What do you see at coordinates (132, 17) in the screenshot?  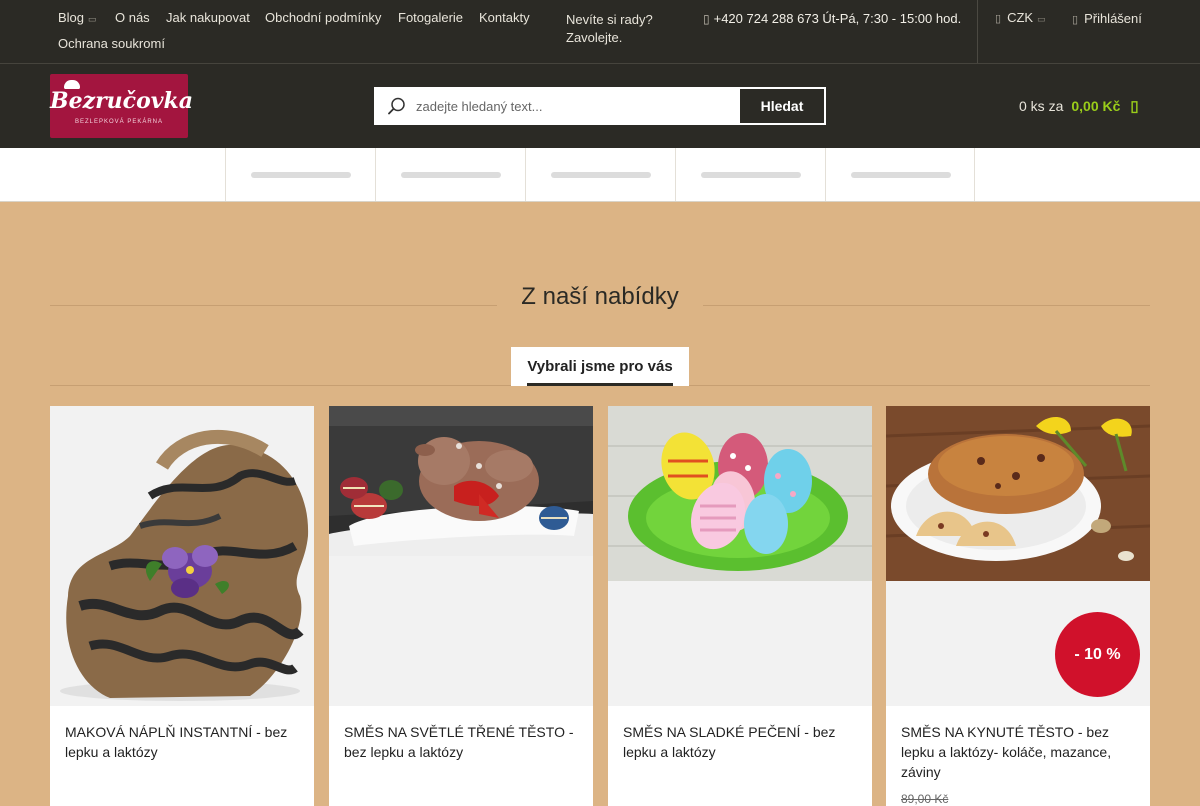 I see `nav-link-o-nas: O nás` at bounding box center [132, 17].